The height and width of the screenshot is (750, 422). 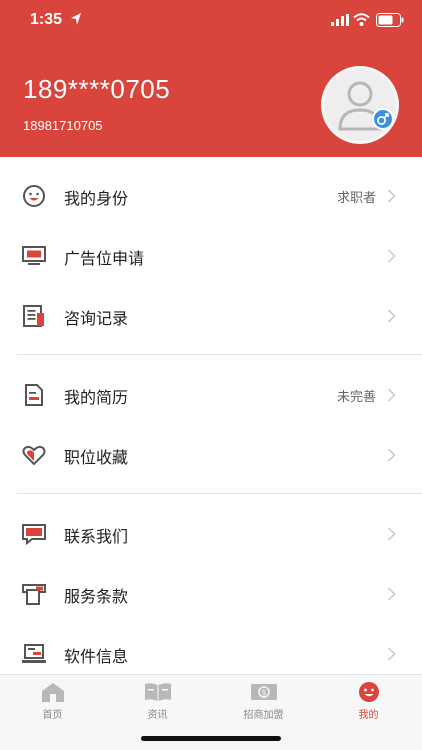 What do you see at coordinates (96, 457) in the screenshot?
I see `menu-label-favorites: 职位收藏` at bounding box center [96, 457].